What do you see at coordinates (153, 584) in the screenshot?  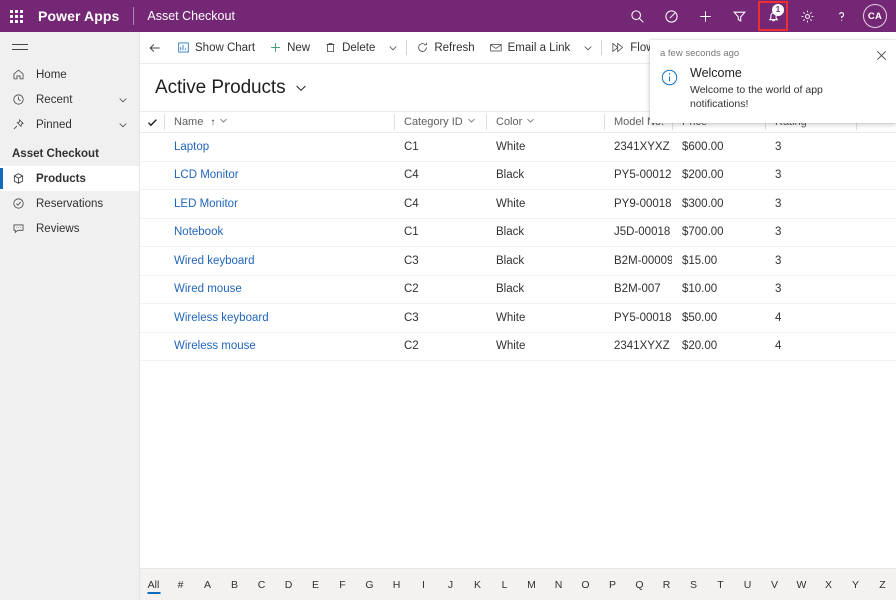 I see `alpha-filter-all: All` at bounding box center [153, 584].